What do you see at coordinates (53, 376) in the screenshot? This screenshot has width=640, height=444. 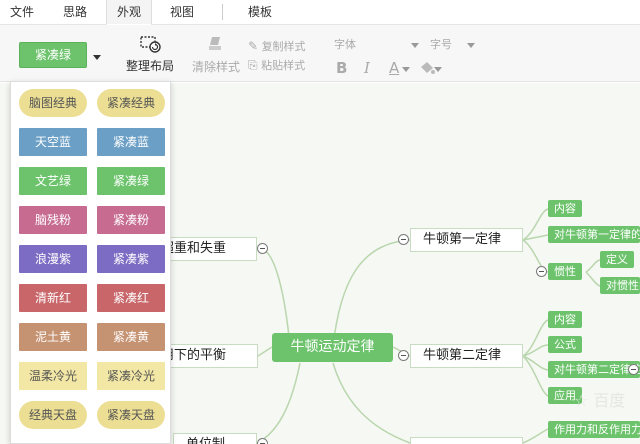 I see `theme-option: 温柔冷光` at bounding box center [53, 376].